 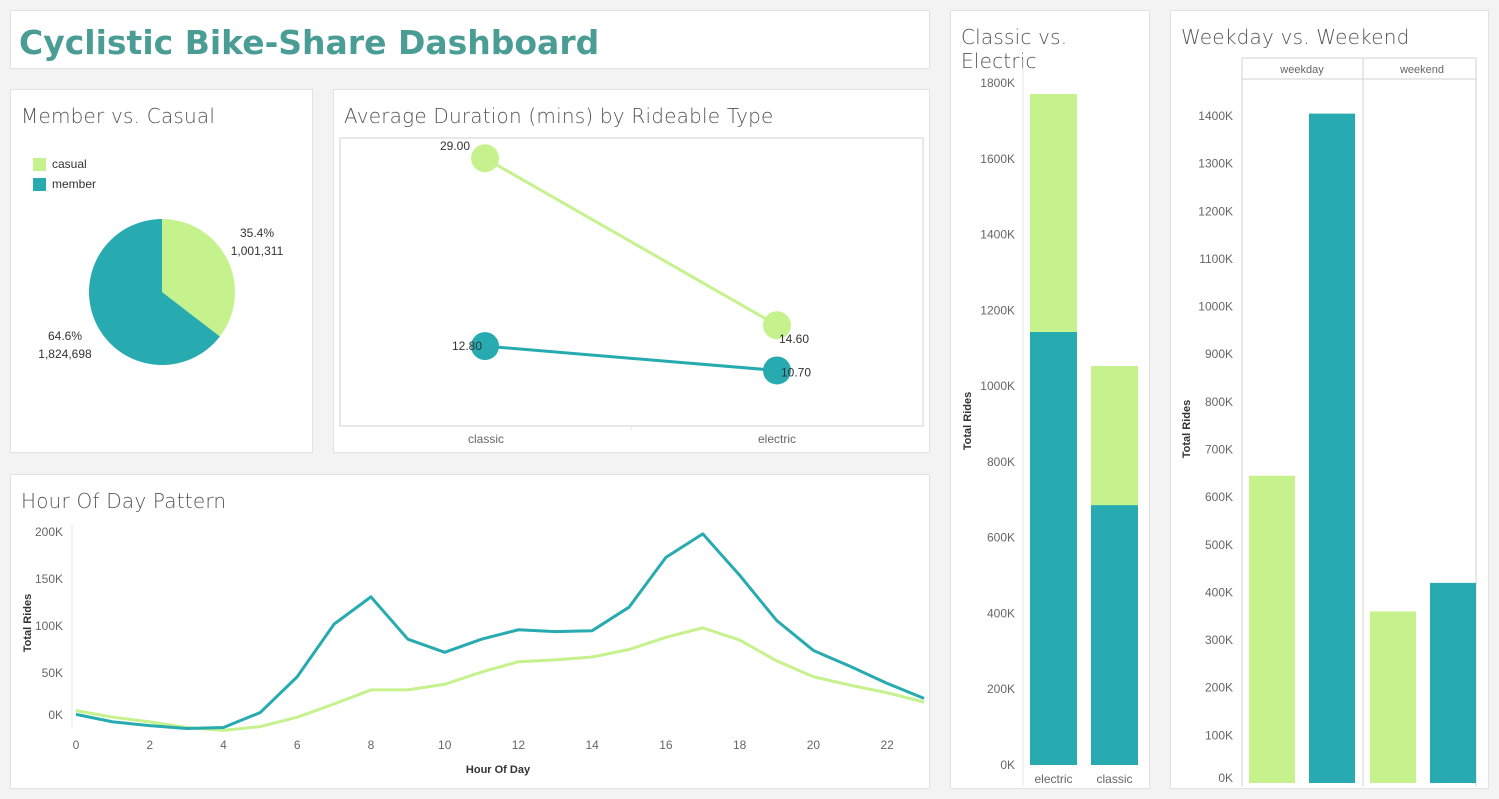 I want to click on ce-y-tick: 1000K, so click(x=997, y=386).